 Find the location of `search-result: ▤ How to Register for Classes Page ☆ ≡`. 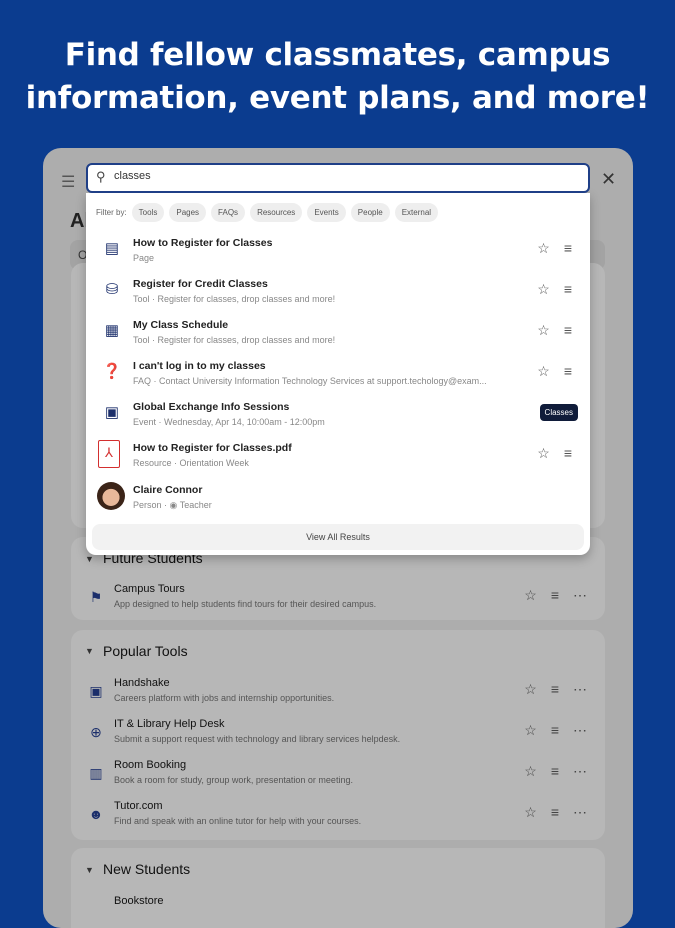

search-result: ▤ How to Register for Classes Page ☆ ≡ is located at coordinates (338, 249).